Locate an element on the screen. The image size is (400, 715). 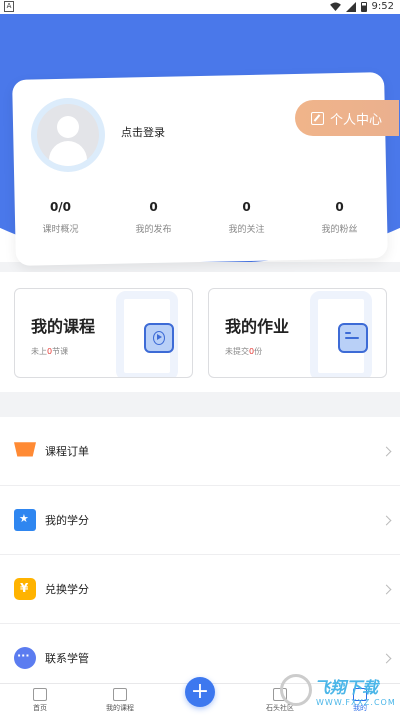
nav-home: 首页 is located at coordinates (40, 698).